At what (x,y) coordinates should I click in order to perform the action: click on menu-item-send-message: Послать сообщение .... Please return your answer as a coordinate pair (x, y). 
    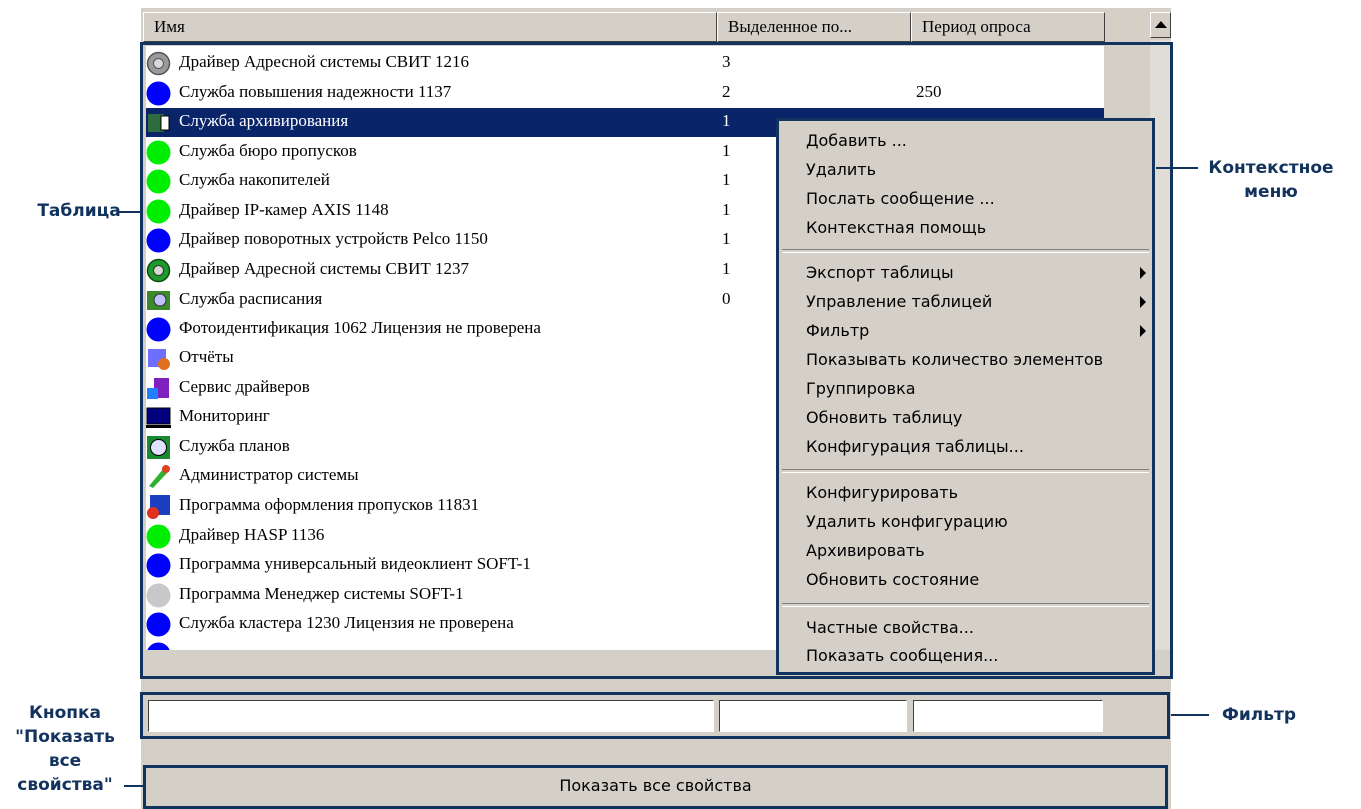
    Looking at the image, I should click on (900, 198).